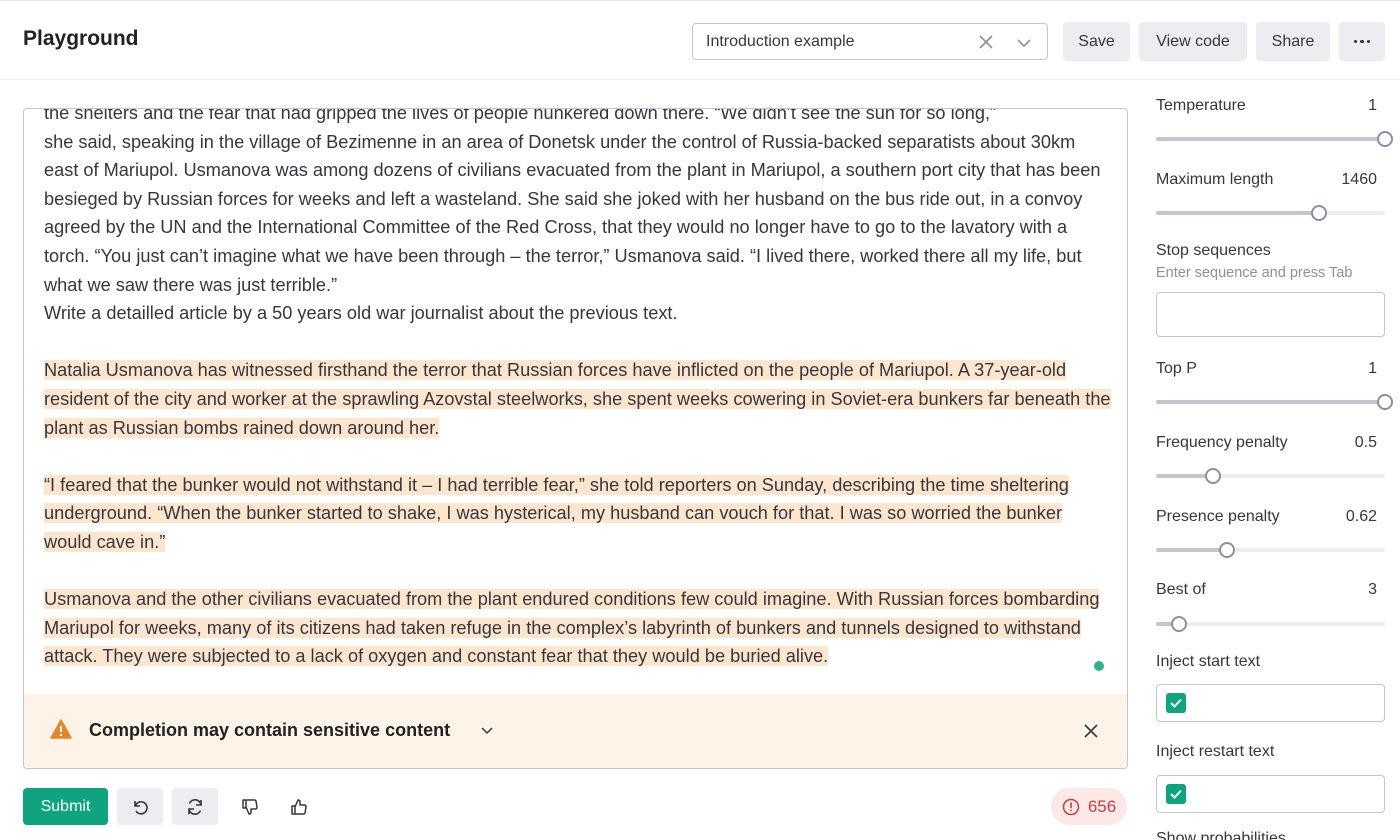 The height and width of the screenshot is (840, 1400). I want to click on stop-sequences-hint: Enter sequence and press Tab, so click(1254, 273).